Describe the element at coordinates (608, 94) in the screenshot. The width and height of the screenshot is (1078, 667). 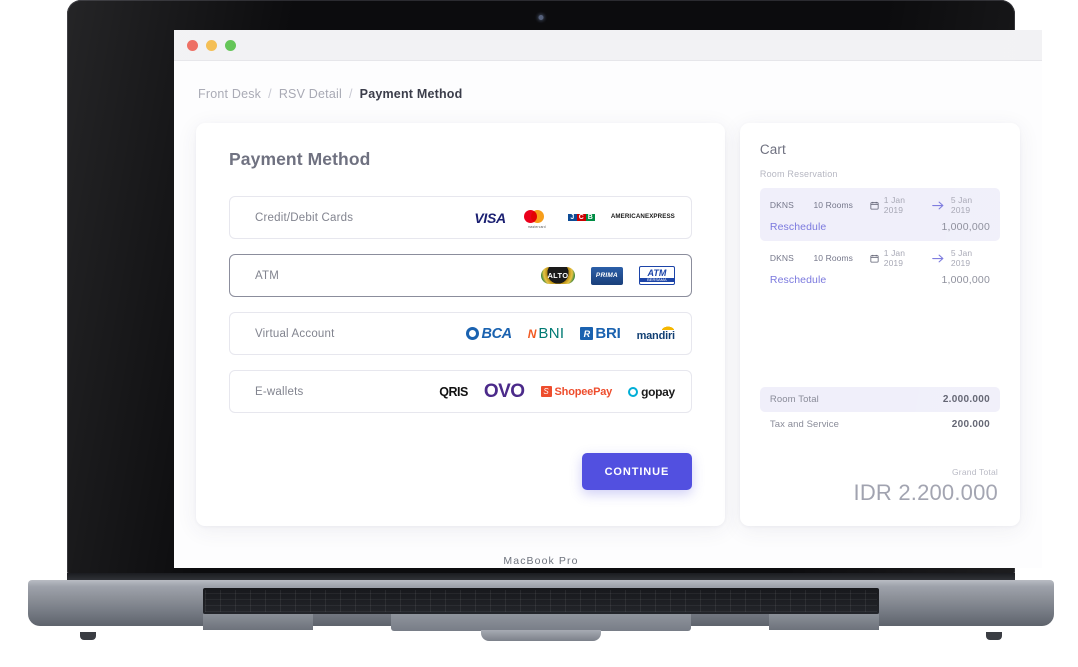
I see `breadcrumb: Front Desk / RSV Detail / Payment Method` at that location.